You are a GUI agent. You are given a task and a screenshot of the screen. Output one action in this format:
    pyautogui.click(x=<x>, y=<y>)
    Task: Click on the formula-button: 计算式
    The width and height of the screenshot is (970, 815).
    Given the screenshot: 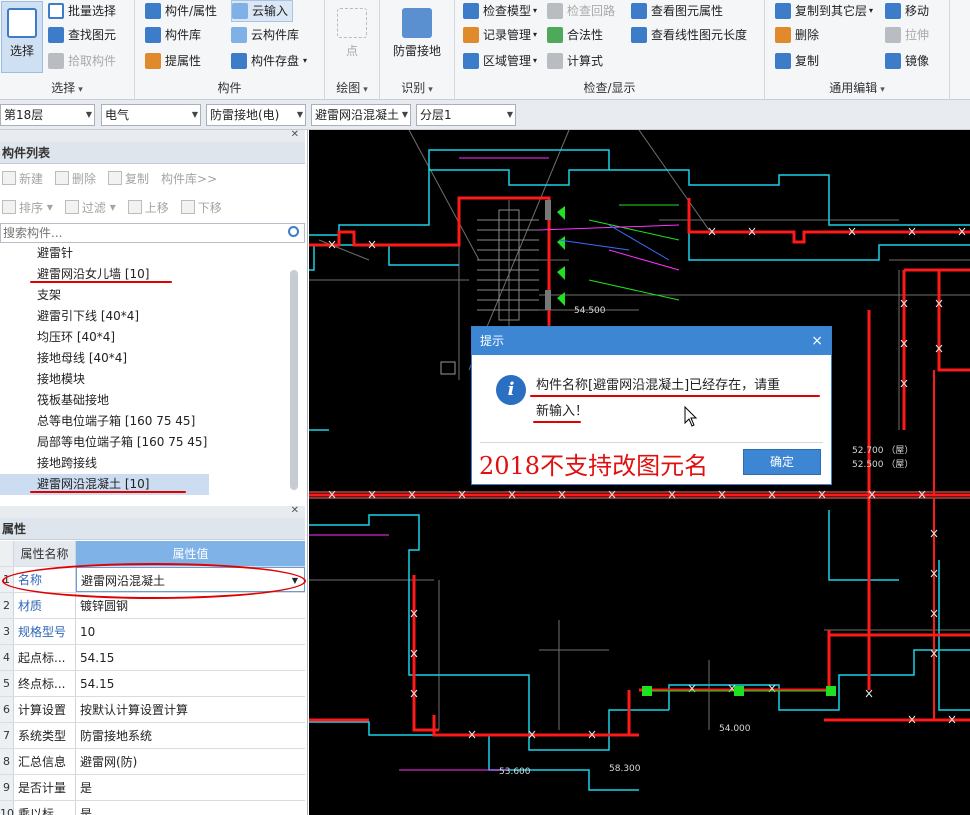 What is the action you would take?
    pyautogui.click(x=575, y=61)
    